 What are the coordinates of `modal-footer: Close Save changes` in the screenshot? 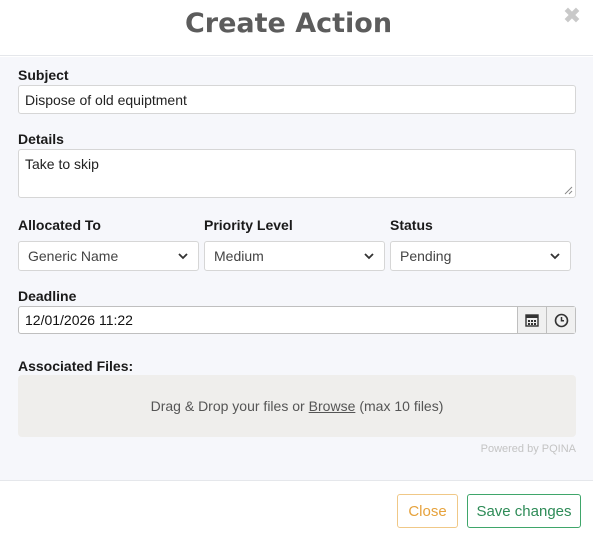 It's located at (296, 508).